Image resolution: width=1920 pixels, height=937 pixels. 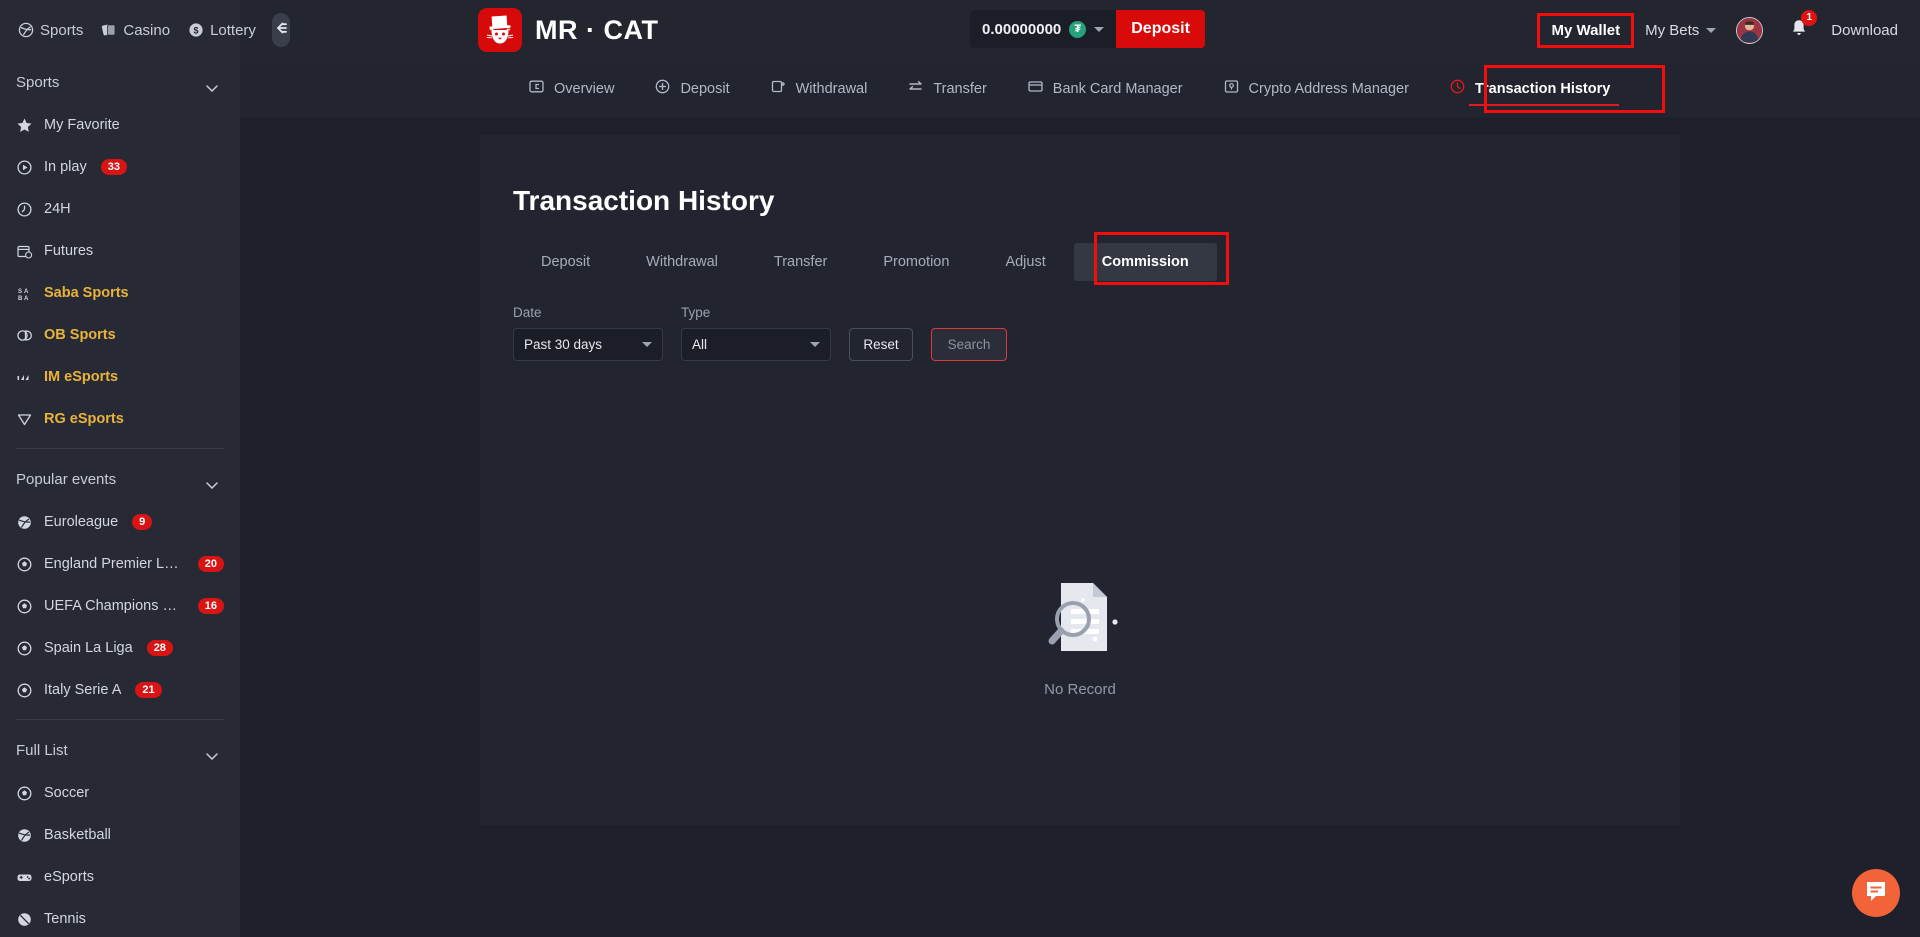 I want to click on nav-casino: Casino, so click(x=135, y=30).